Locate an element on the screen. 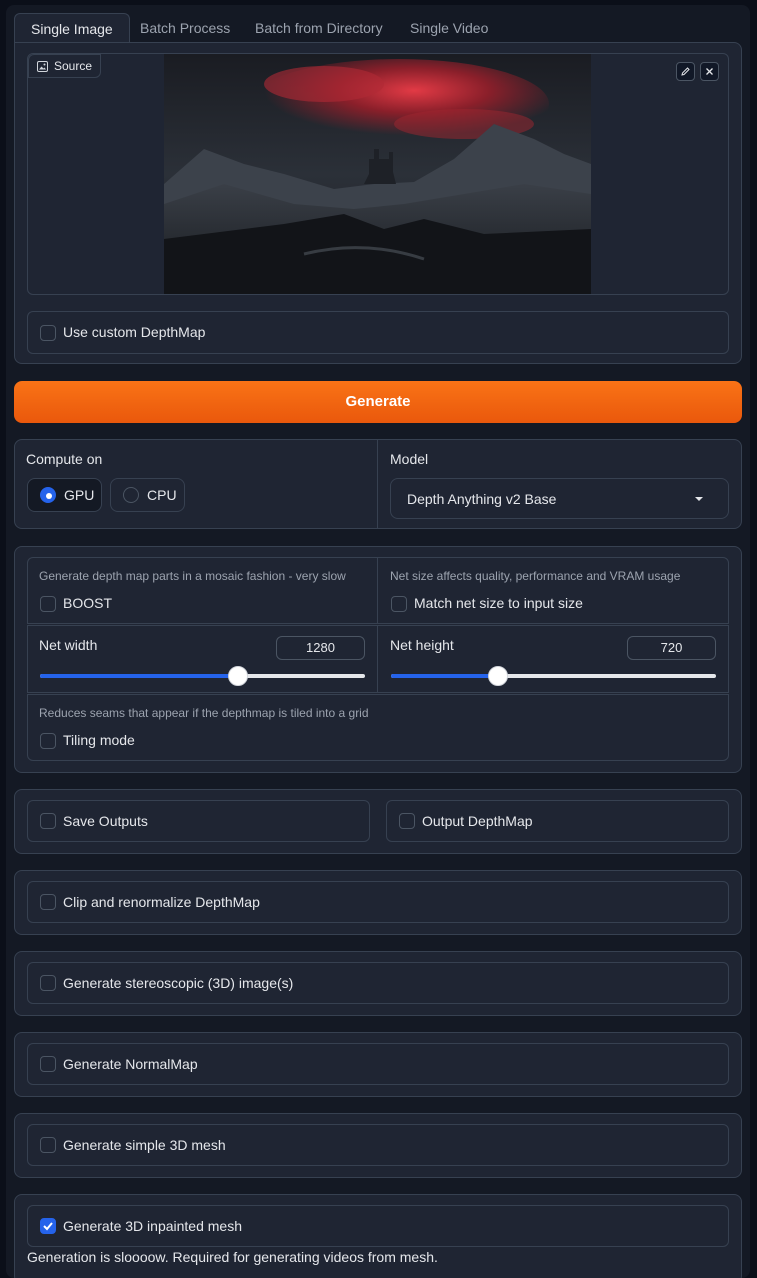 This screenshot has width=757, height=1278. tiling-checkbox is located at coordinates (48, 741).